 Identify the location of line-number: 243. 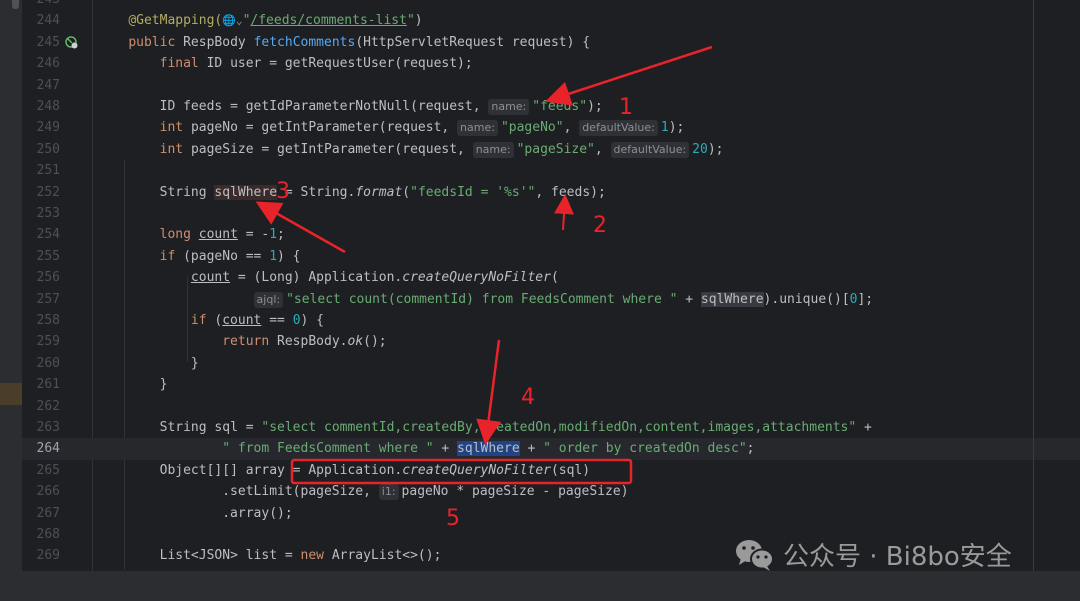
(41, 5).